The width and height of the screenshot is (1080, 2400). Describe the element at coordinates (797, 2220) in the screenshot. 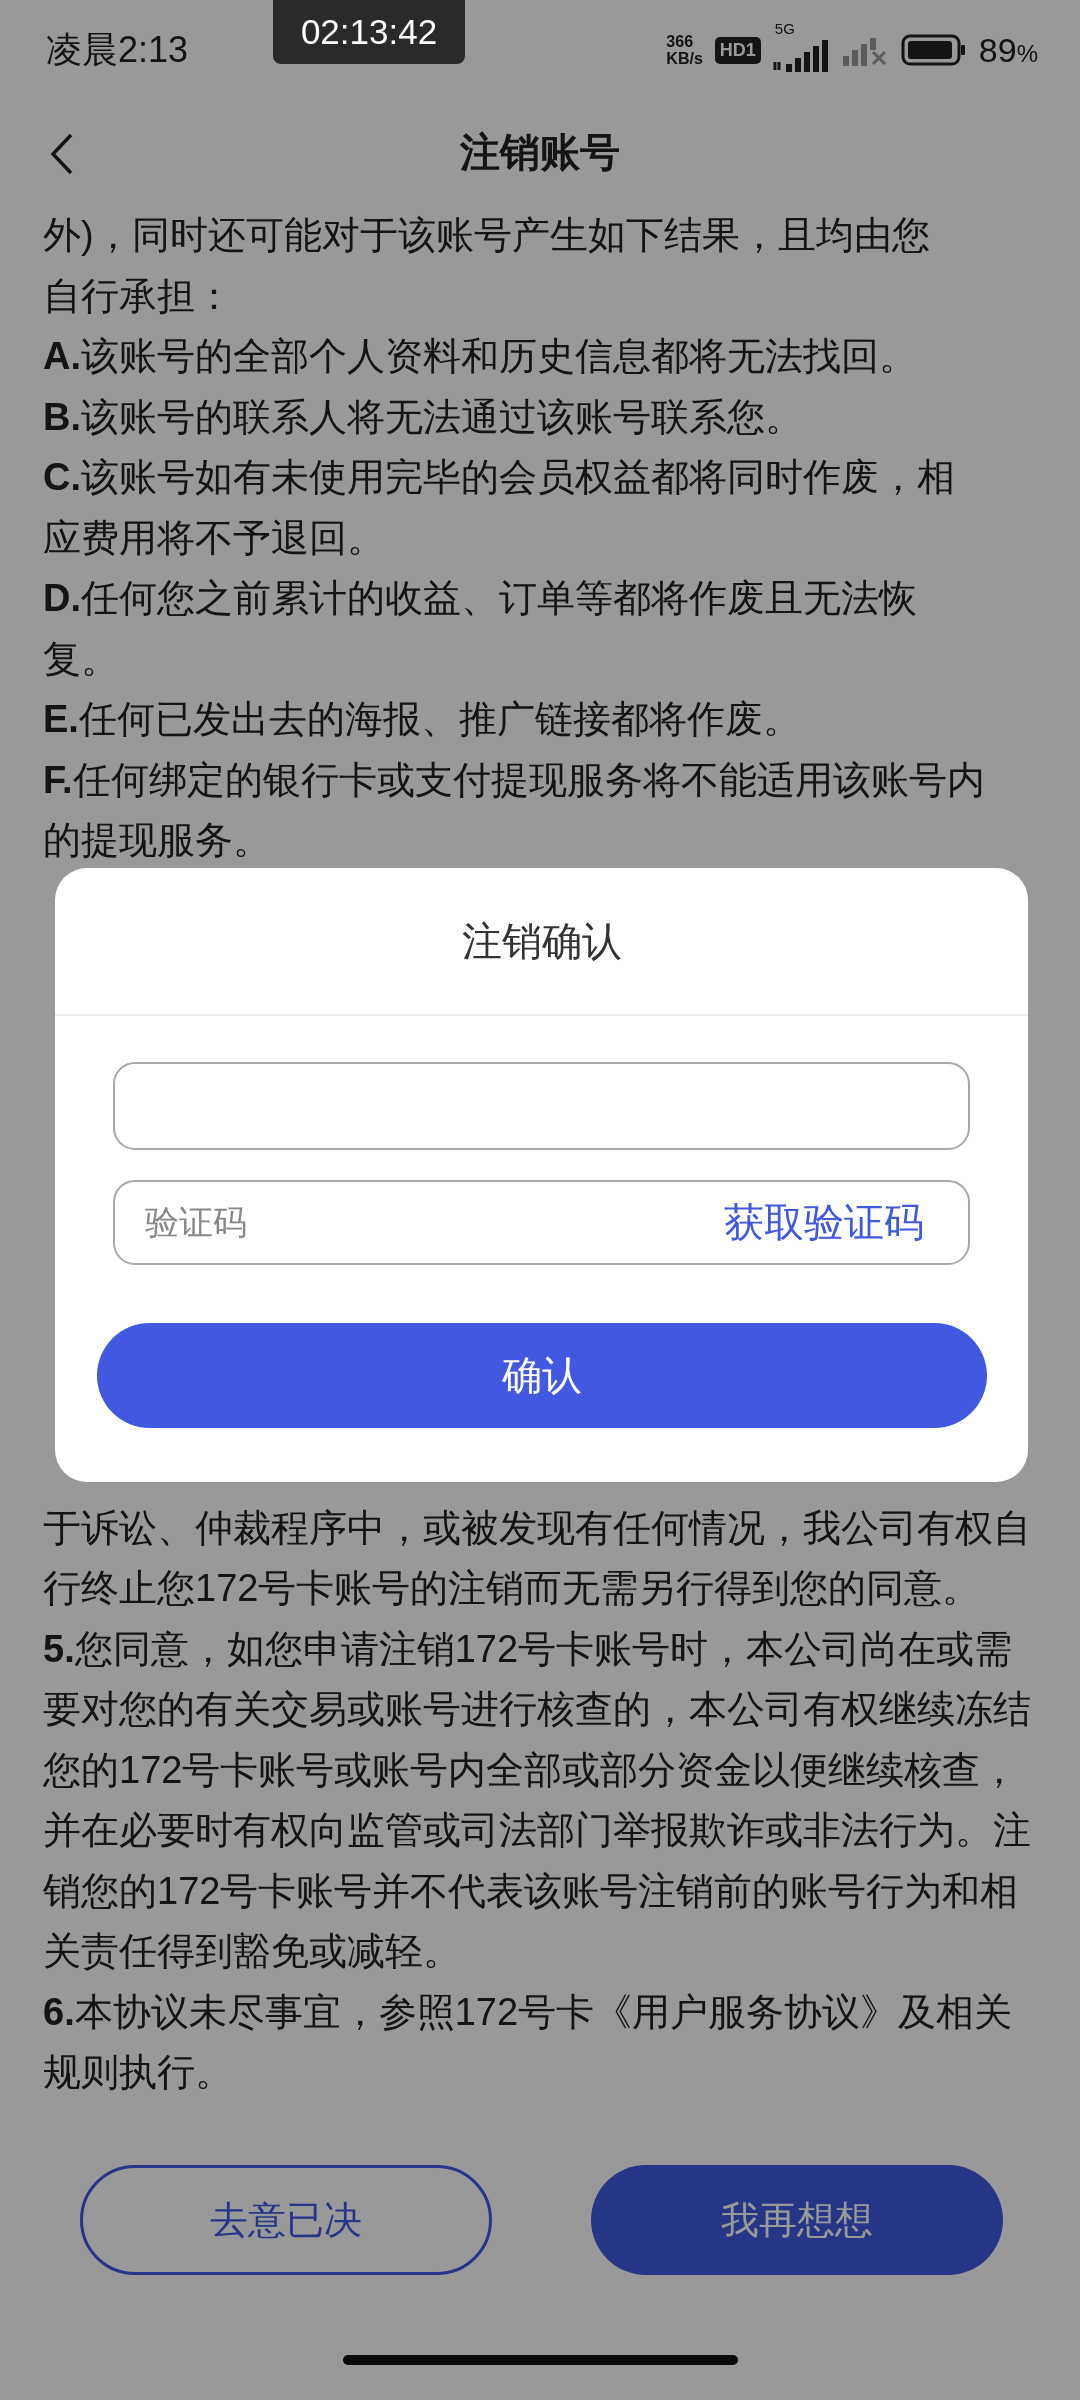

I see `reconsider-button: 我再想想` at that location.